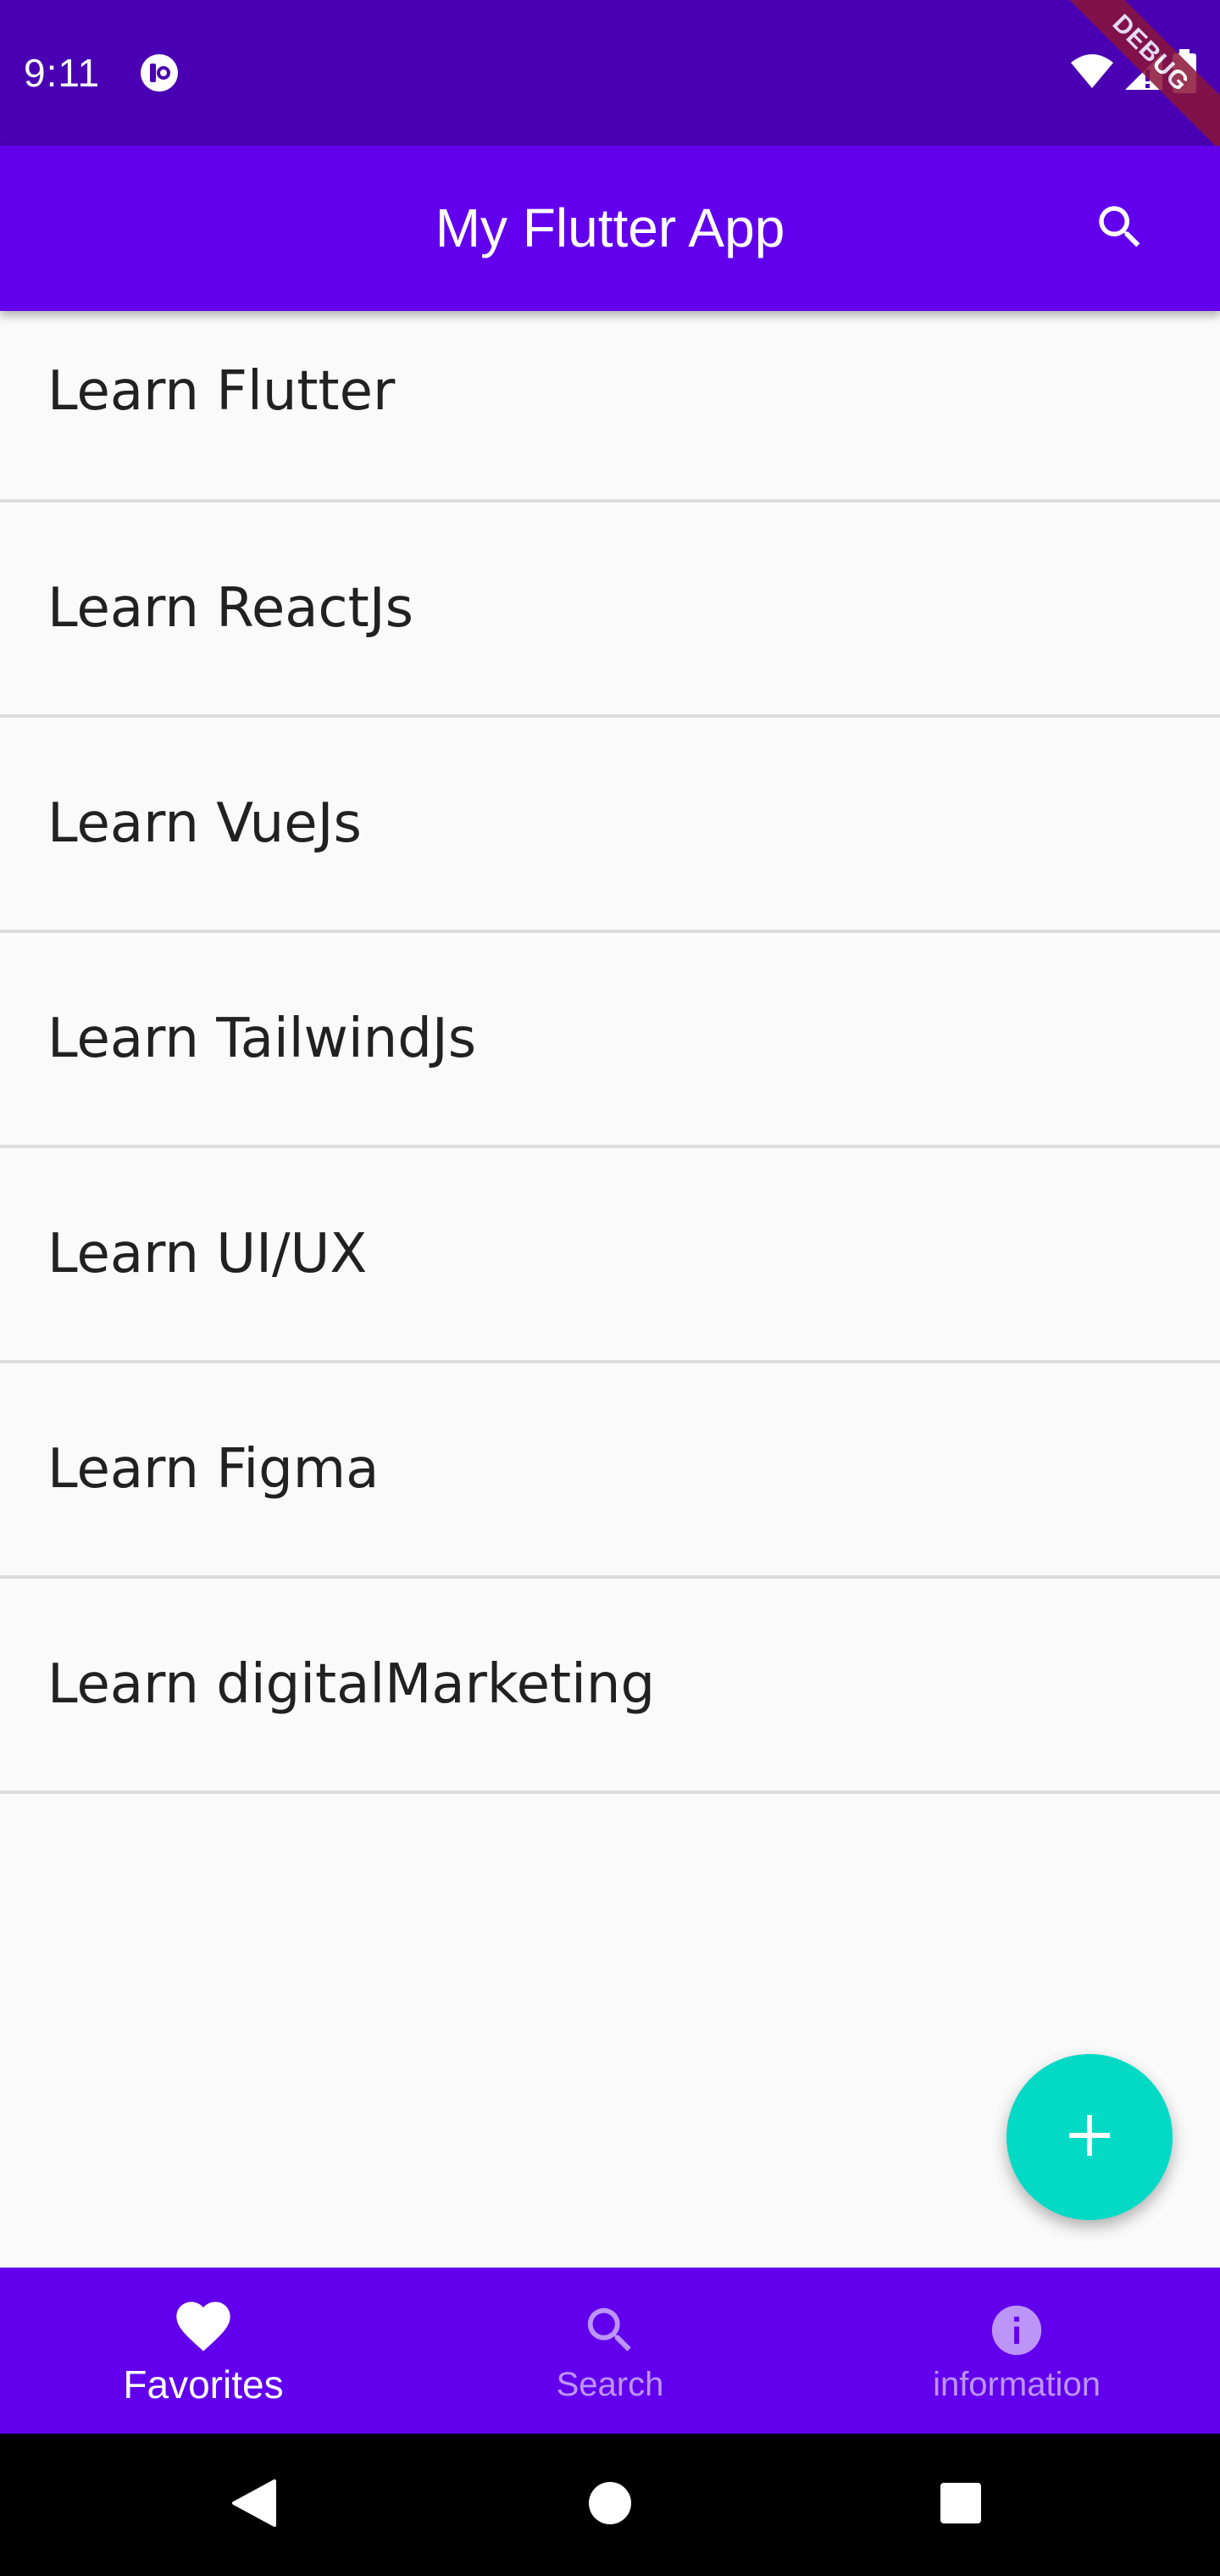 The width and height of the screenshot is (1220, 2576). I want to click on nav-item-search: Search, so click(610, 2351).